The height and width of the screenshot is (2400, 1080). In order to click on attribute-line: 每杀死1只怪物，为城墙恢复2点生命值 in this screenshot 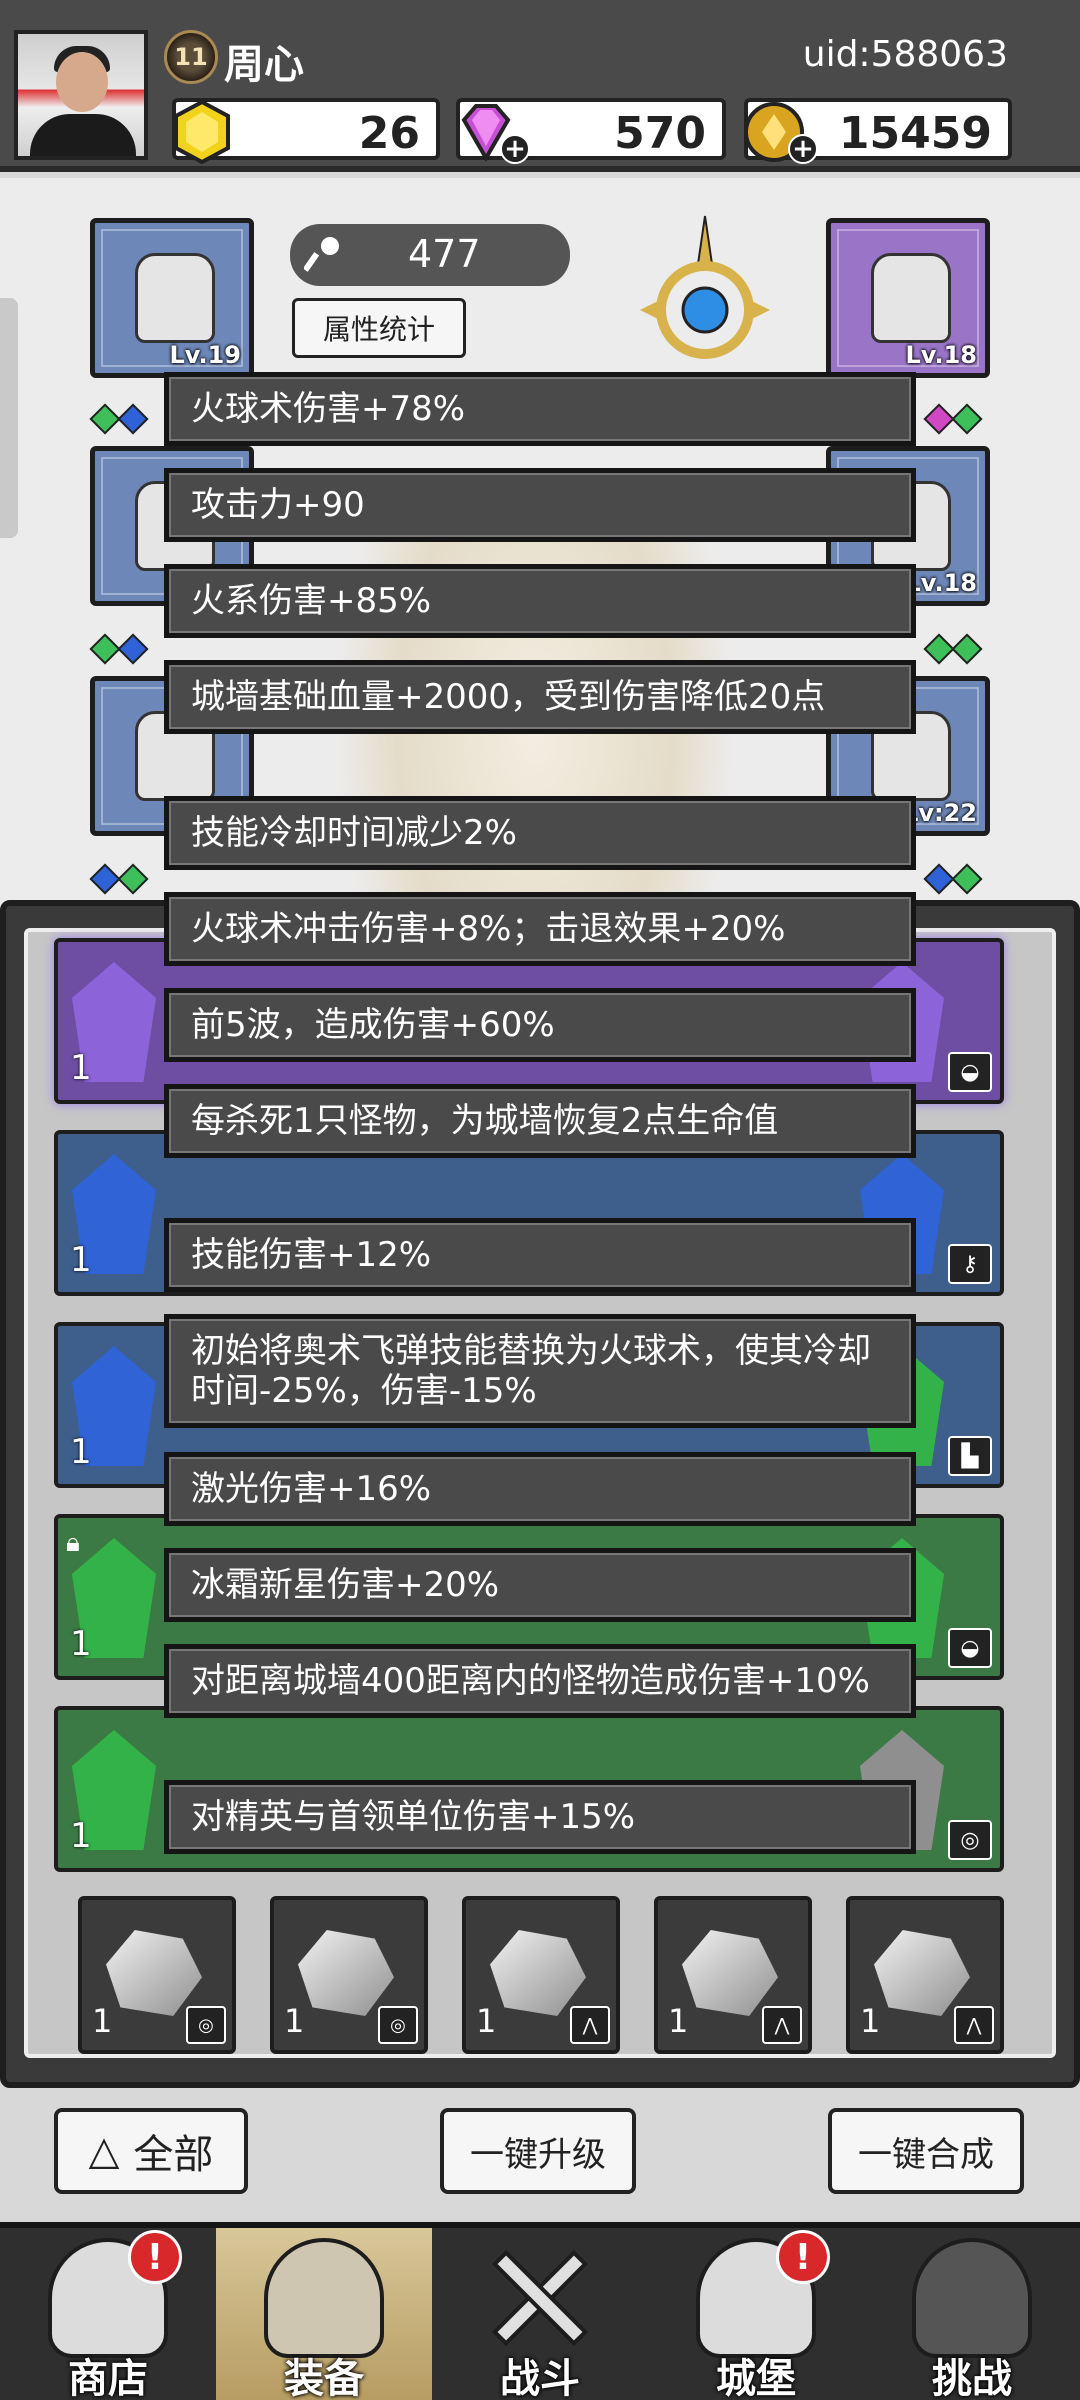, I will do `click(540, 1121)`.